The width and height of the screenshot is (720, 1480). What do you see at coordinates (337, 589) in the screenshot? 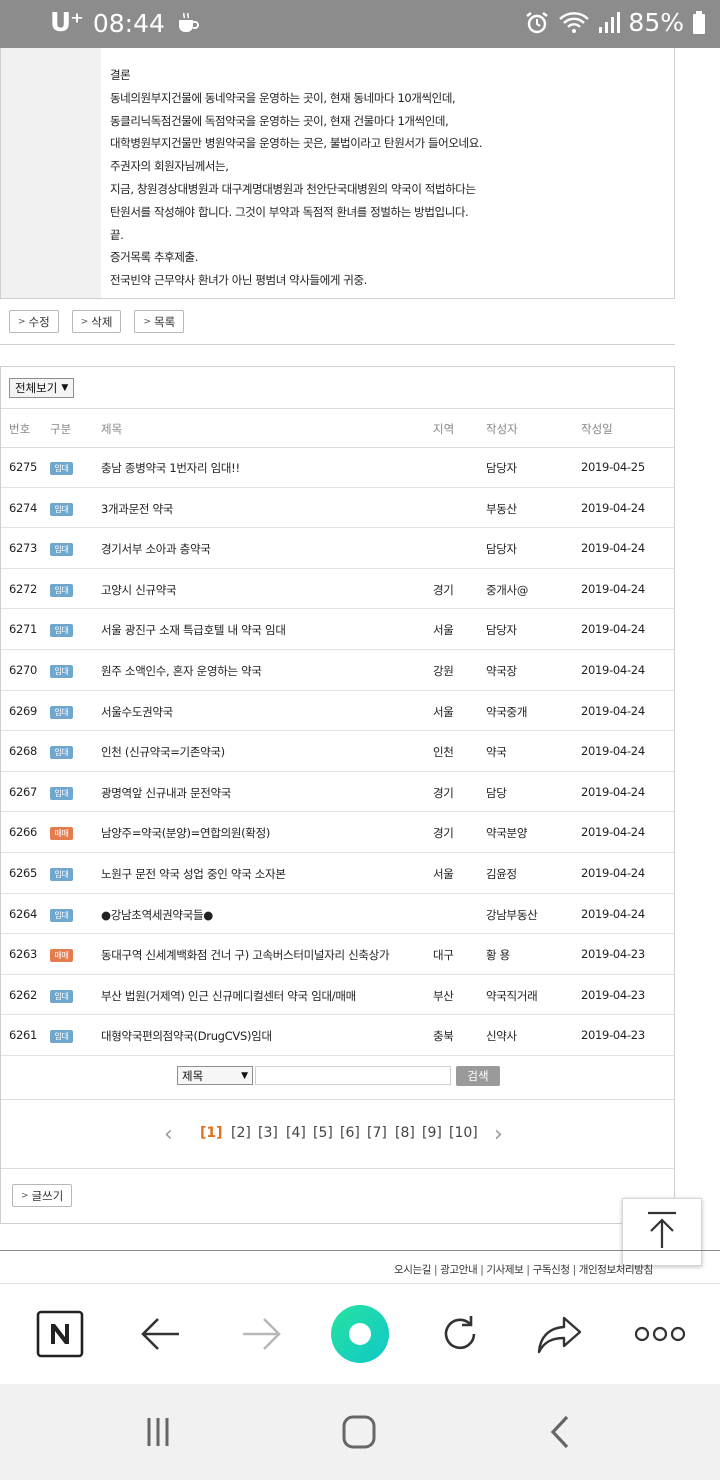
I see `table-row: 6272 임대 고양시 신규약국 경기 중개사@ 2019-04-24` at bounding box center [337, 589].